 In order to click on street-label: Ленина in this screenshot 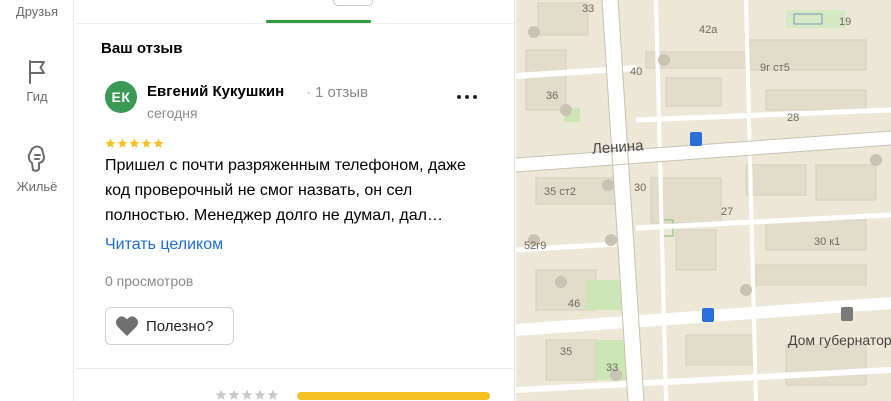, I will do `click(618, 147)`.